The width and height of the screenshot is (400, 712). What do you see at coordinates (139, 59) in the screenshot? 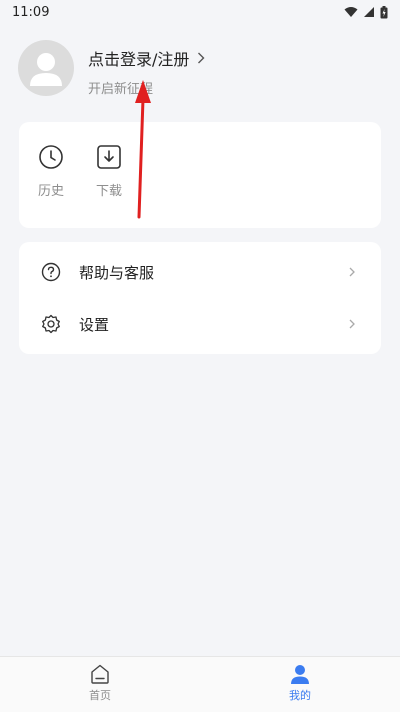
I see `login-register-label: 点击登录/注册` at bounding box center [139, 59].